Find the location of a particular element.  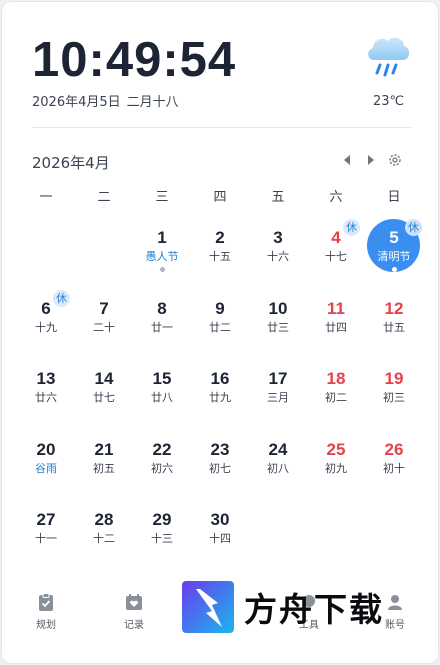

day-cell: 1 愚人节 is located at coordinates (162, 251).